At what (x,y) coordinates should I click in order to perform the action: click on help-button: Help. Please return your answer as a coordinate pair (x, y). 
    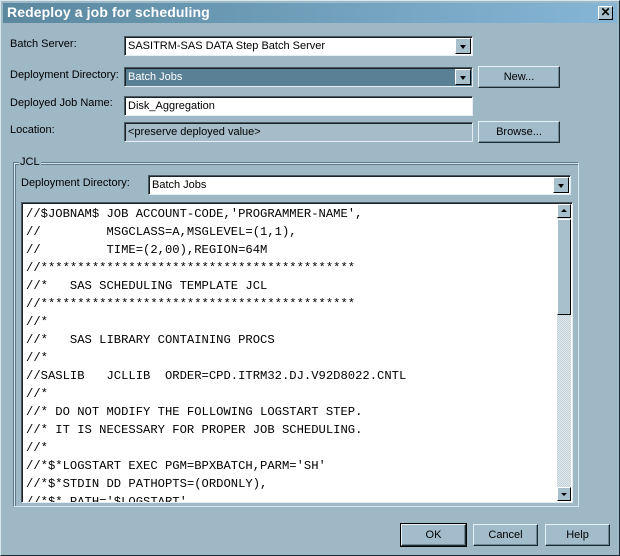
    Looking at the image, I should click on (577, 535).